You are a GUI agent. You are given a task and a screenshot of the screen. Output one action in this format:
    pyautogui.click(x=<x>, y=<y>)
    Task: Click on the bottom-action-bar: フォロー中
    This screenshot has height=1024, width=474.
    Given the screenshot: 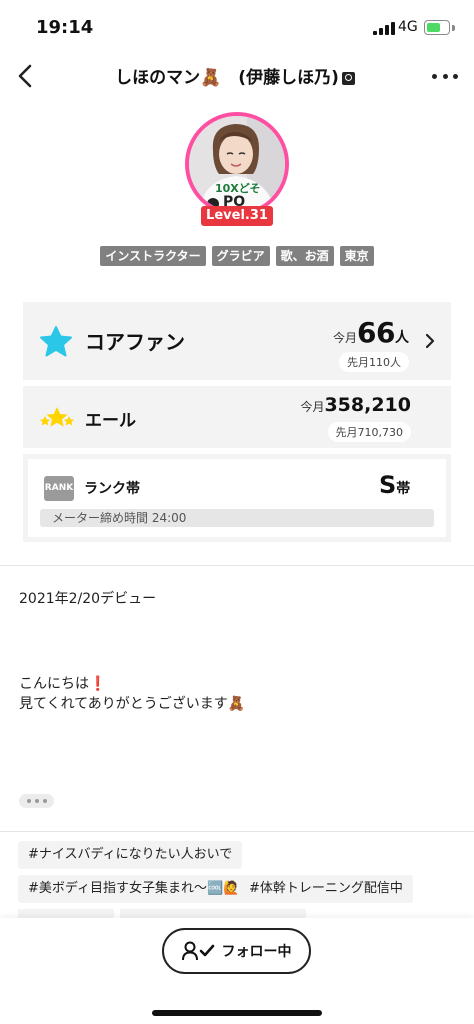 What is the action you would take?
    pyautogui.click(x=237, y=971)
    